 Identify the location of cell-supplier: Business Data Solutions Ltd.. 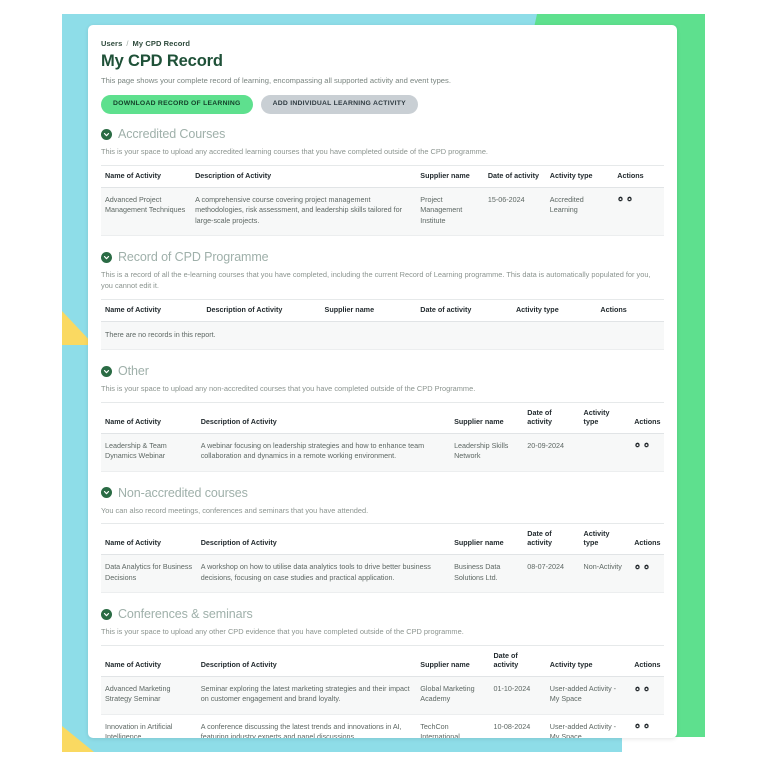
(487, 574).